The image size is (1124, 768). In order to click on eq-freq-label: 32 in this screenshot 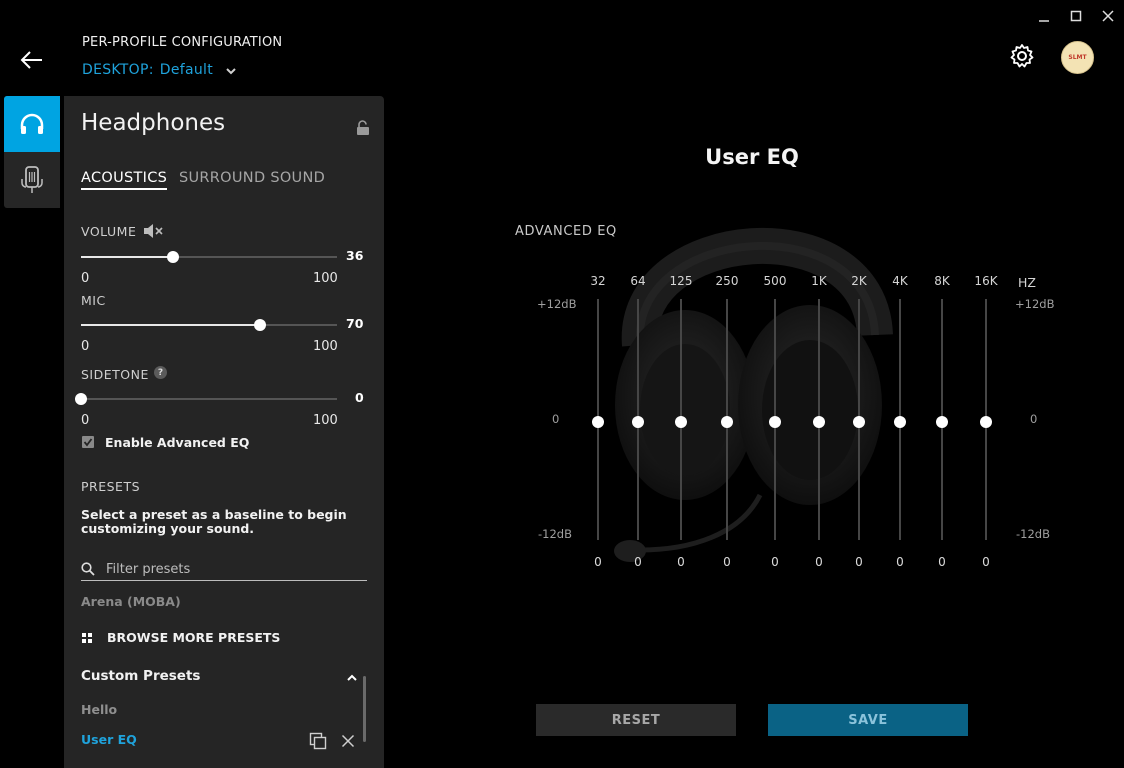, I will do `click(598, 281)`.